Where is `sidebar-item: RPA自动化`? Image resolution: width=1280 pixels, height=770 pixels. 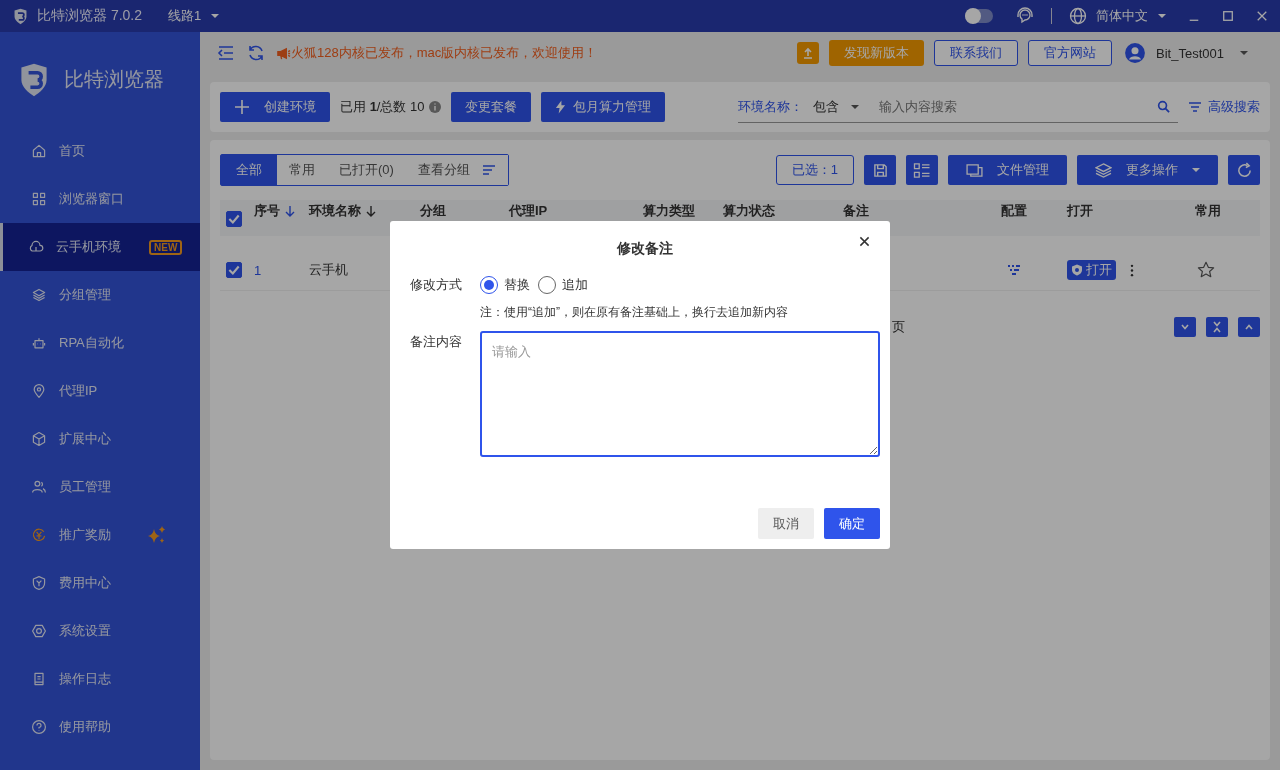 sidebar-item: RPA自动化 is located at coordinates (100, 343).